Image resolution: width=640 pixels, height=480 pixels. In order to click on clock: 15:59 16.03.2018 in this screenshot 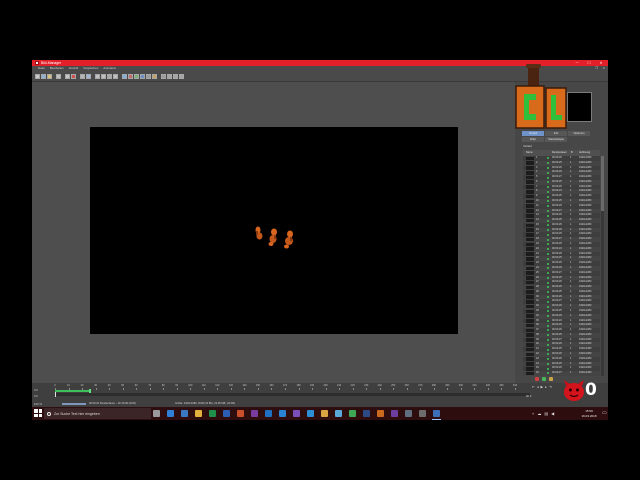, I will do `click(589, 414)`.